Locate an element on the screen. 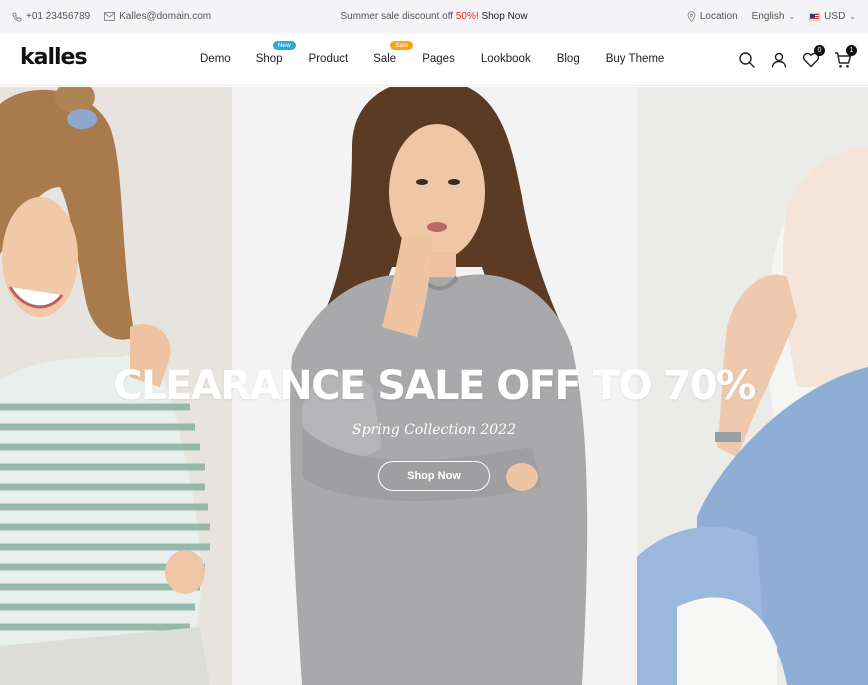 Image resolution: width=868 pixels, height=685 pixels. email-contact: Kalles@domain.com is located at coordinates (157, 16).